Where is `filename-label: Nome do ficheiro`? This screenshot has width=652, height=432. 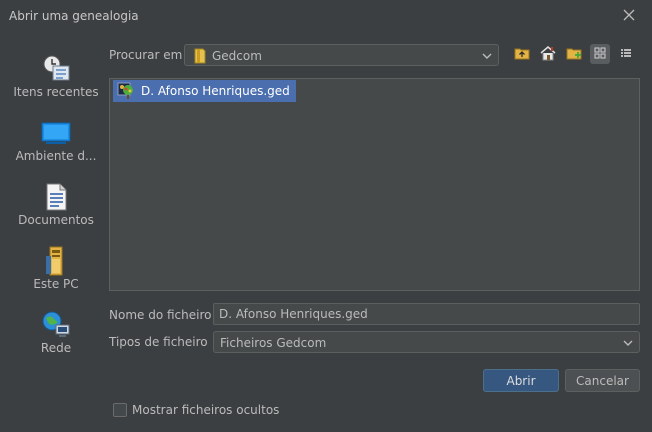
filename-label: Nome do ficheiro is located at coordinates (160, 315).